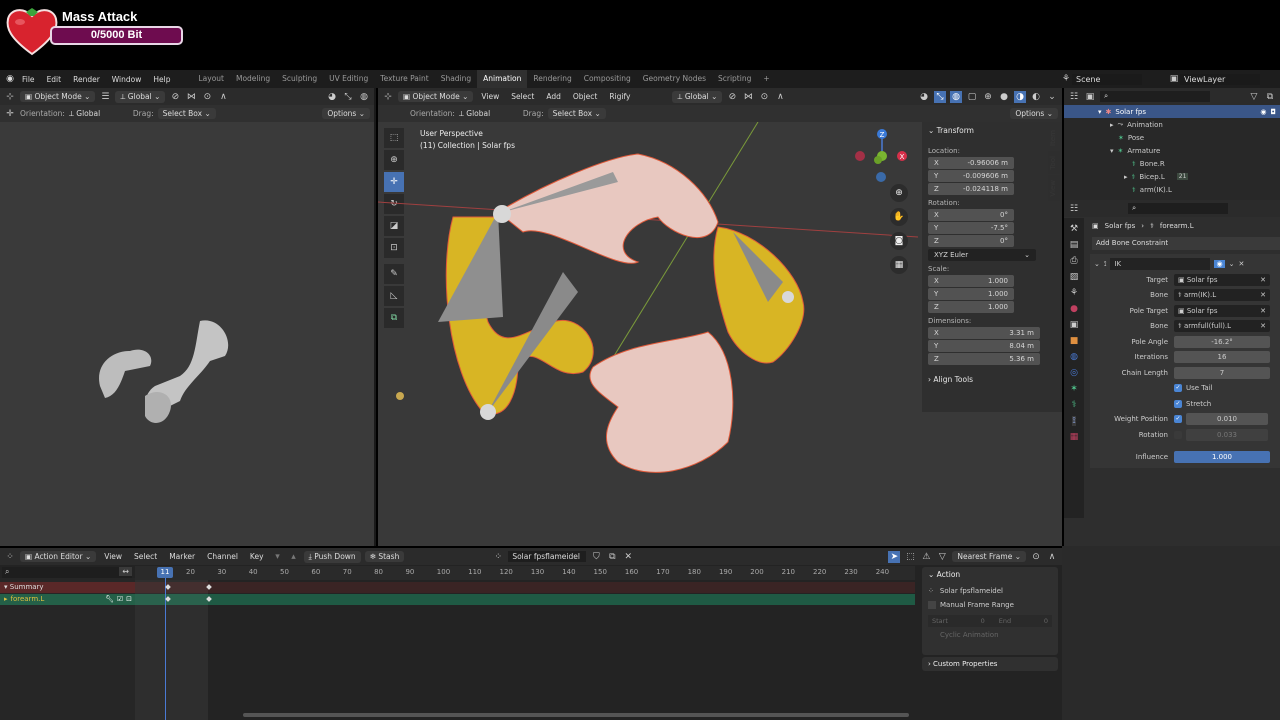 Image resolution: width=1280 pixels, height=720 pixels. I want to click on add-workspace-button: +, so click(766, 79).